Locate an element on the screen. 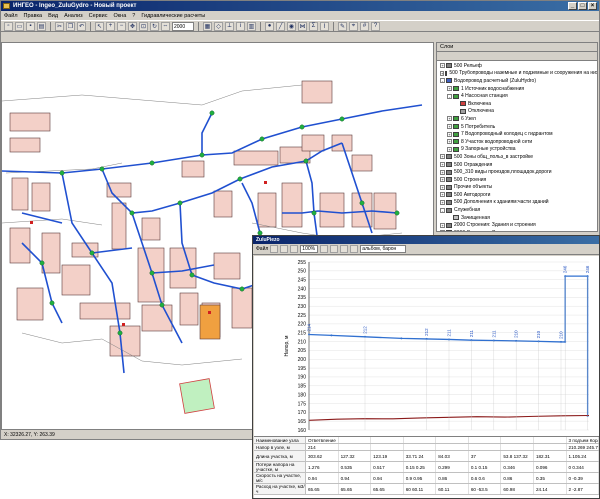 Image resolution: width=600 pixels, height=499 pixels. layer-item: +500 Строения is located at coordinates (517, 180).